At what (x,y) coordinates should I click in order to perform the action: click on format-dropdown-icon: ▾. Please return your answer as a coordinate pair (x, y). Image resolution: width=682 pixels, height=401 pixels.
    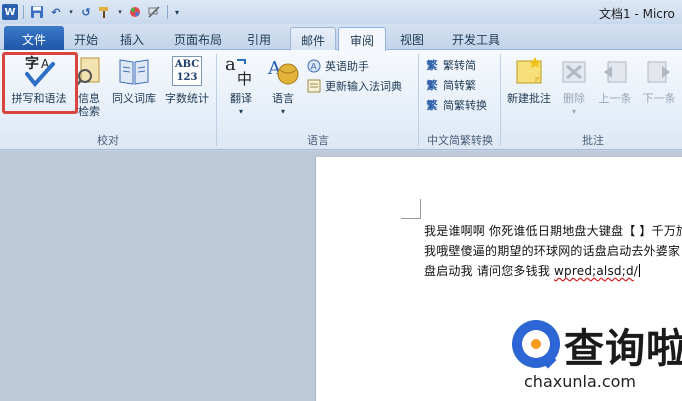
    Looking at the image, I should click on (120, 12).